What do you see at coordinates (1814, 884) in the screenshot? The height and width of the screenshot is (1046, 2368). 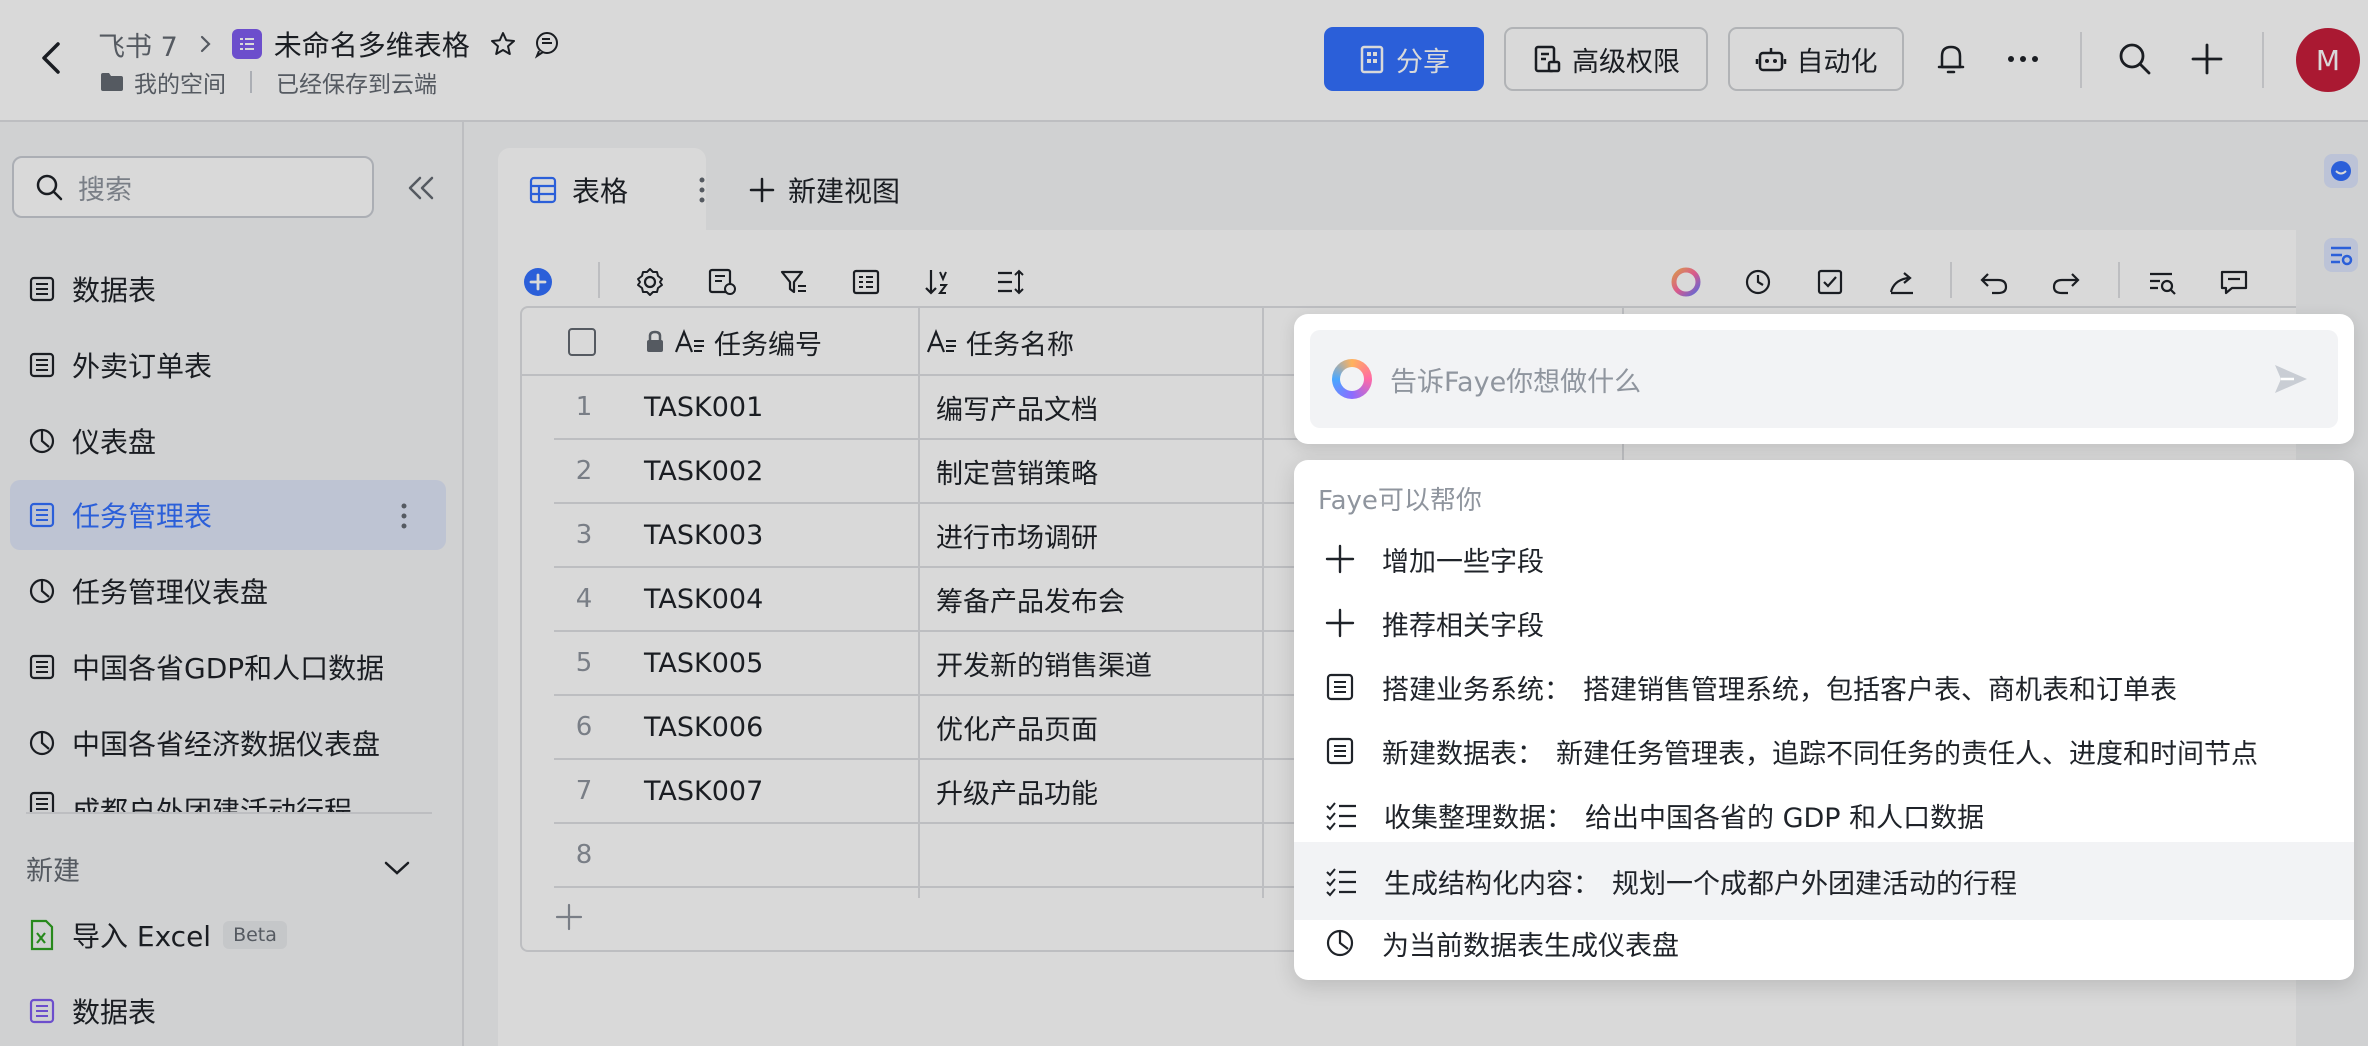 I see `suggestion-desc: 规划一个成都户外团建活动的行程` at bounding box center [1814, 884].